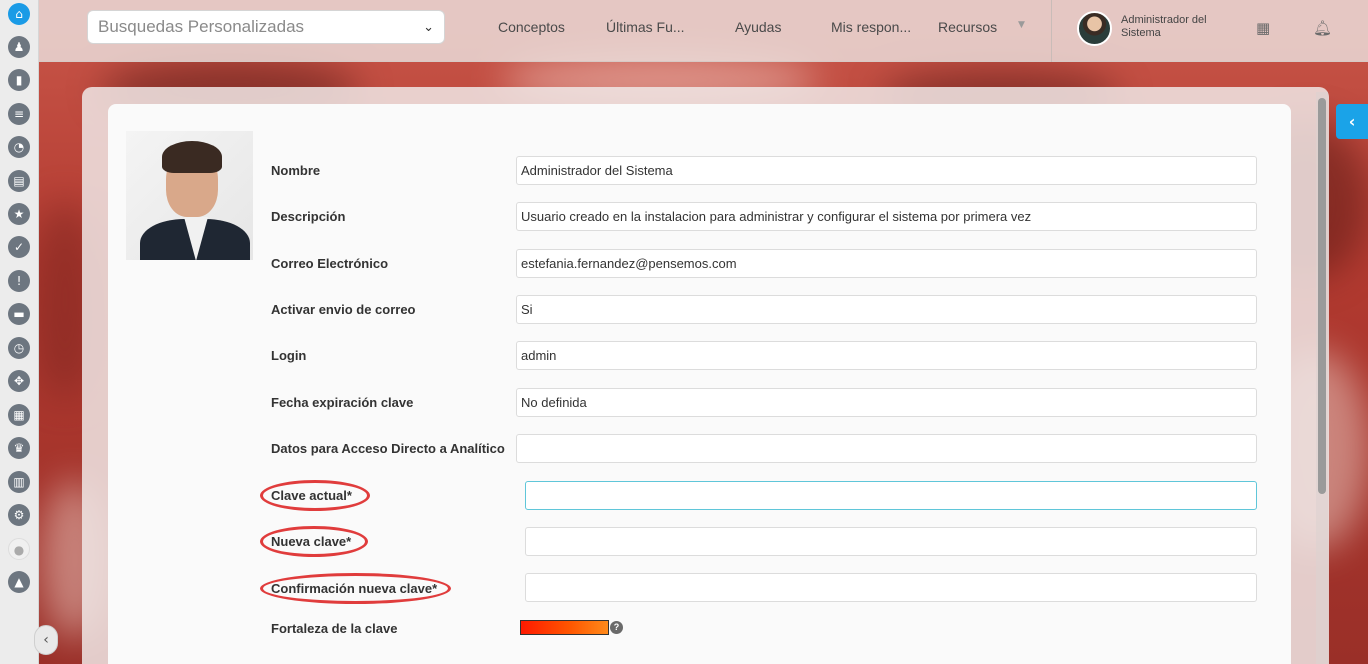  I want to click on collapse-sidebar-button: ‹, so click(46, 640).